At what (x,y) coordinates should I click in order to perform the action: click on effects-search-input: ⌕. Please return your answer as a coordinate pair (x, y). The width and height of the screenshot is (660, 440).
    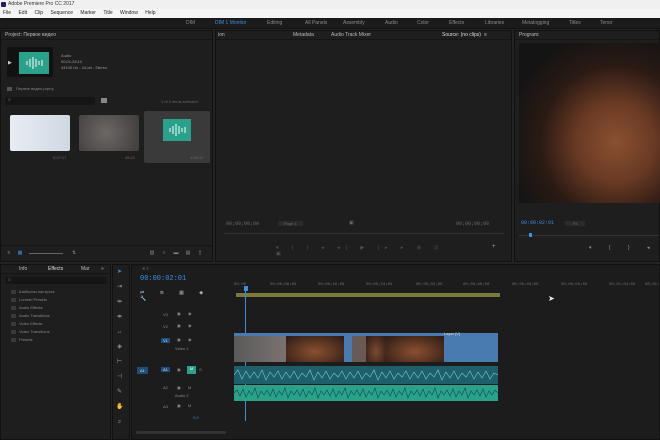
    Looking at the image, I should click on (56, 280).